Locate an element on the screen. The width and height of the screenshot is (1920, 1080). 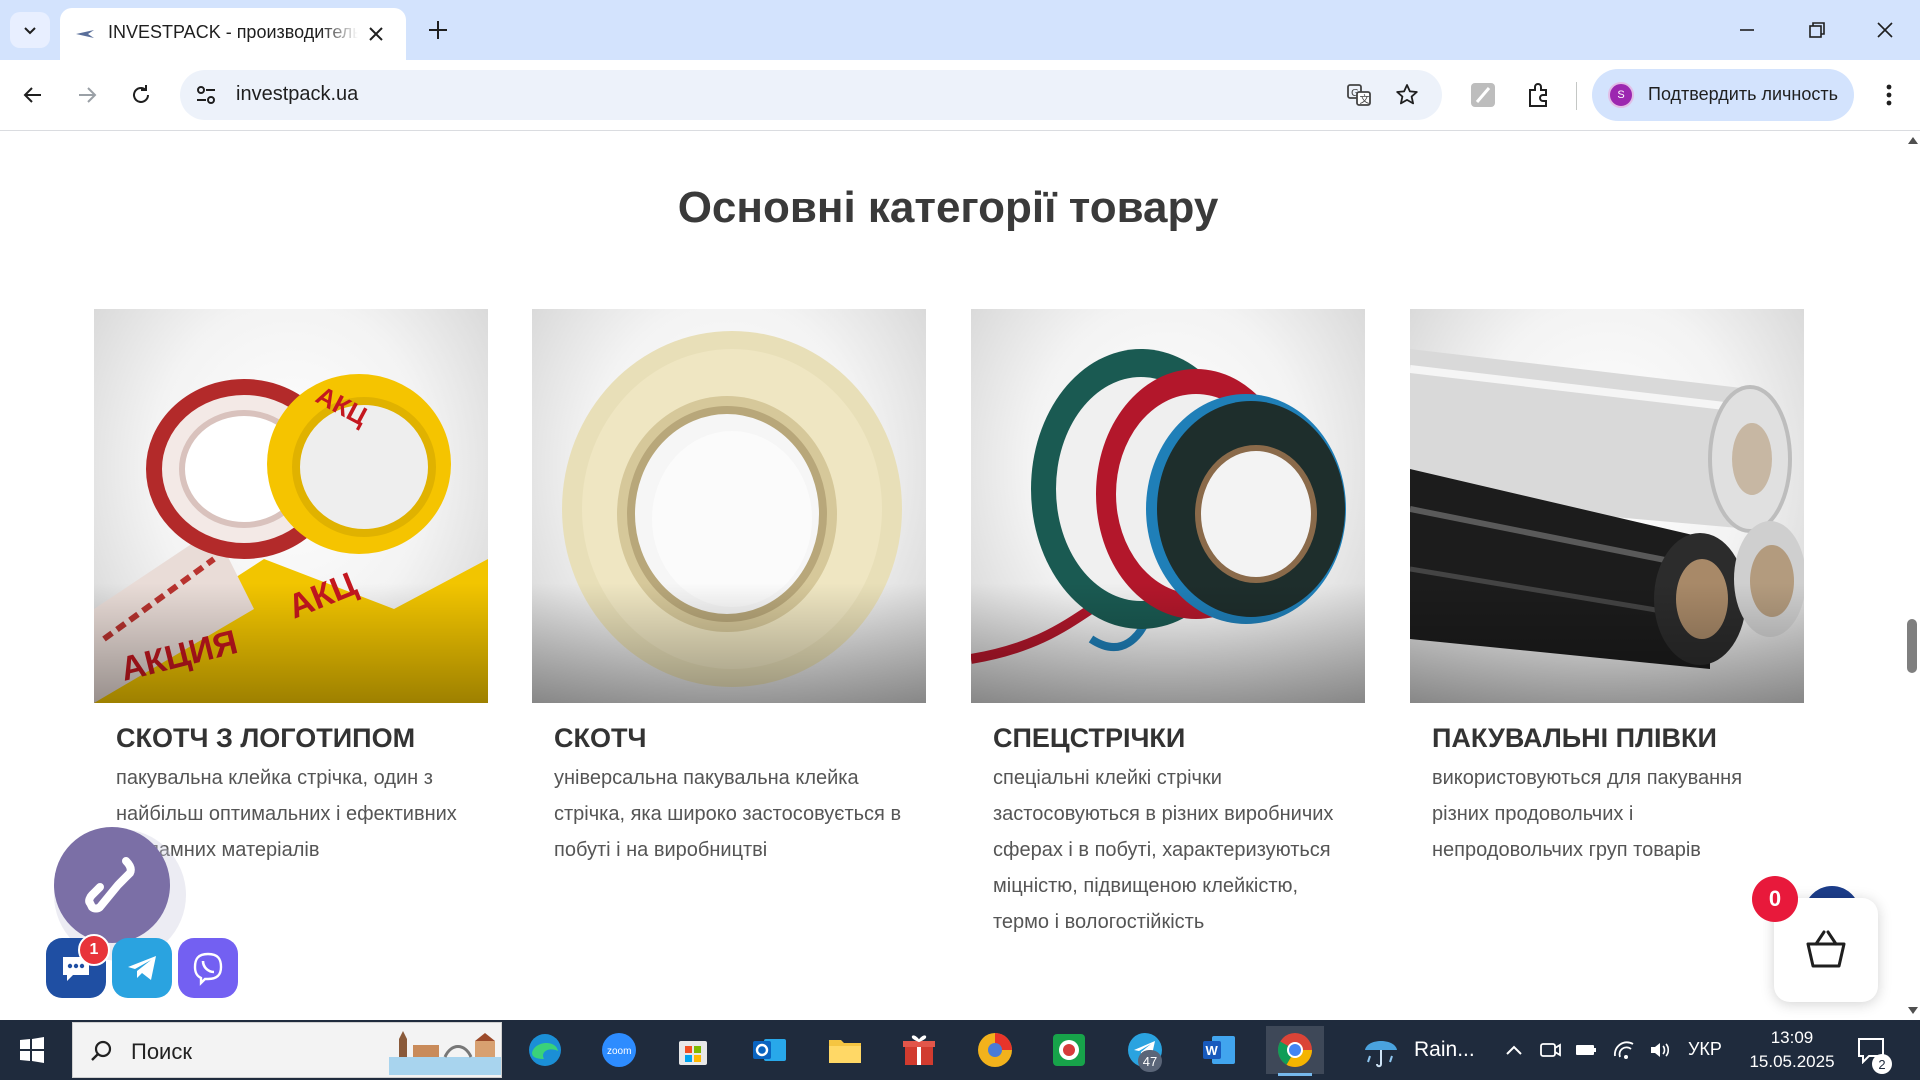
taskbar-gift-app is located at coordinates (919, 1050).